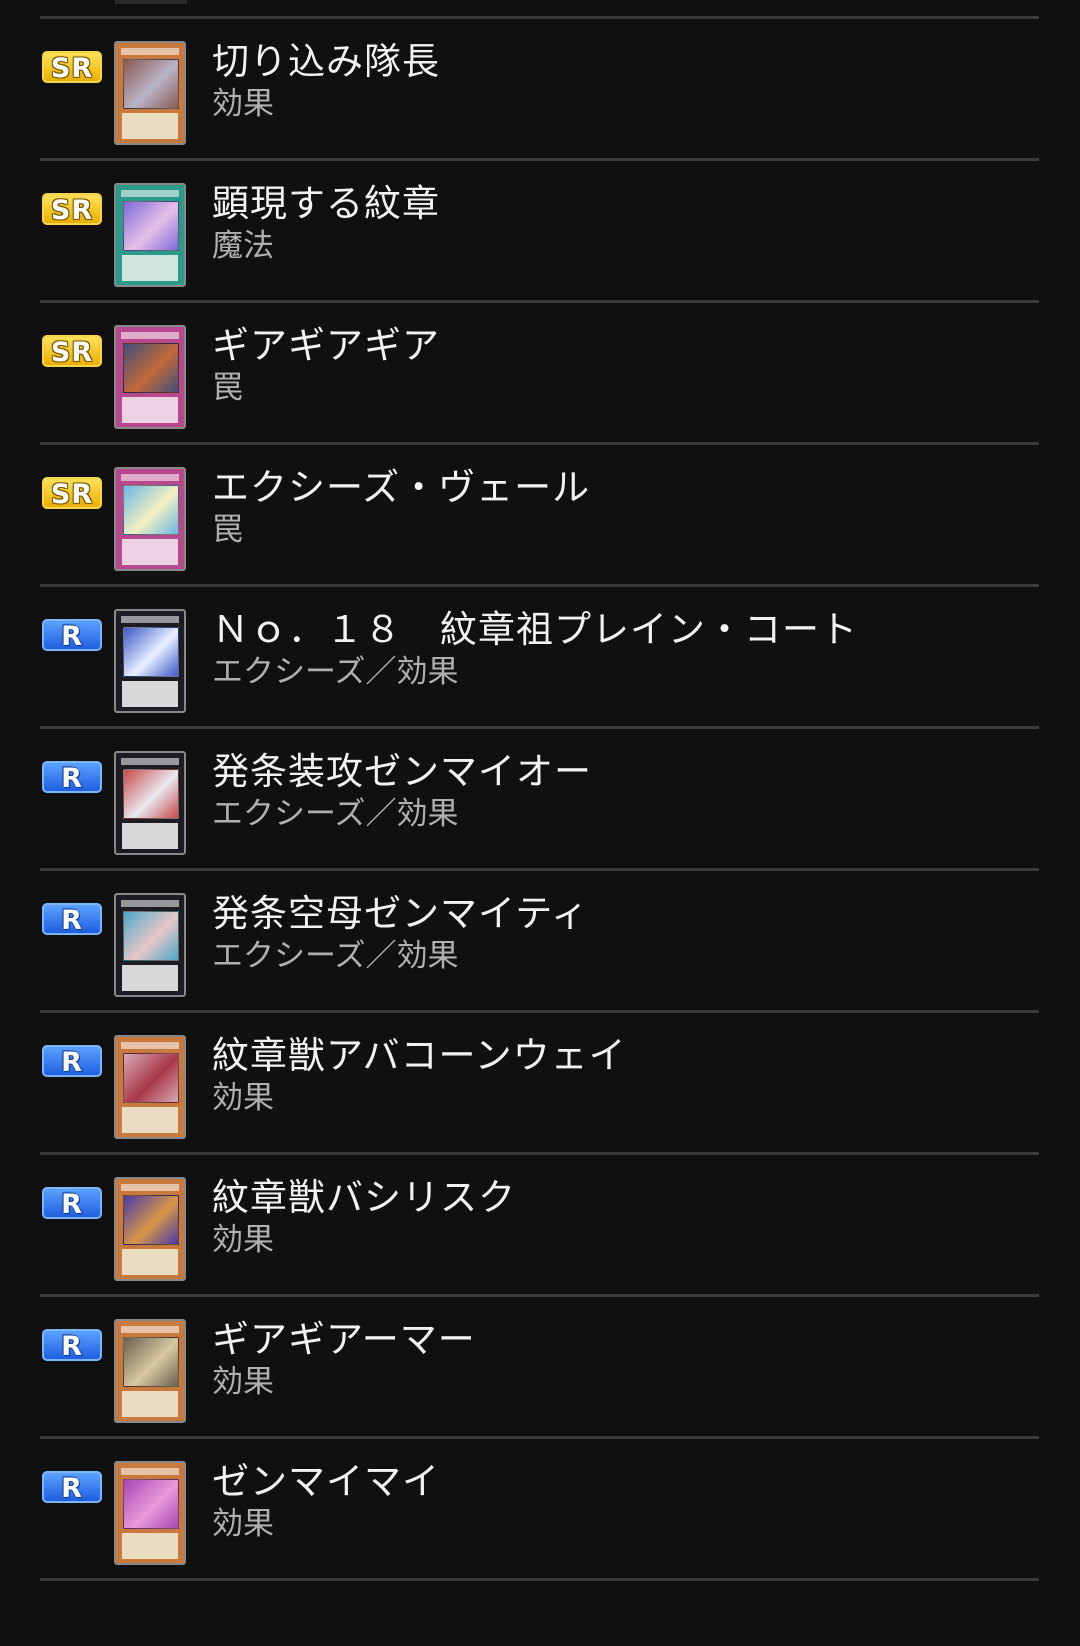  Describe the element at coordinates (402, 771) in the screenshot. I see `card-name: 発条装攻ゼンマイオー` at that location.